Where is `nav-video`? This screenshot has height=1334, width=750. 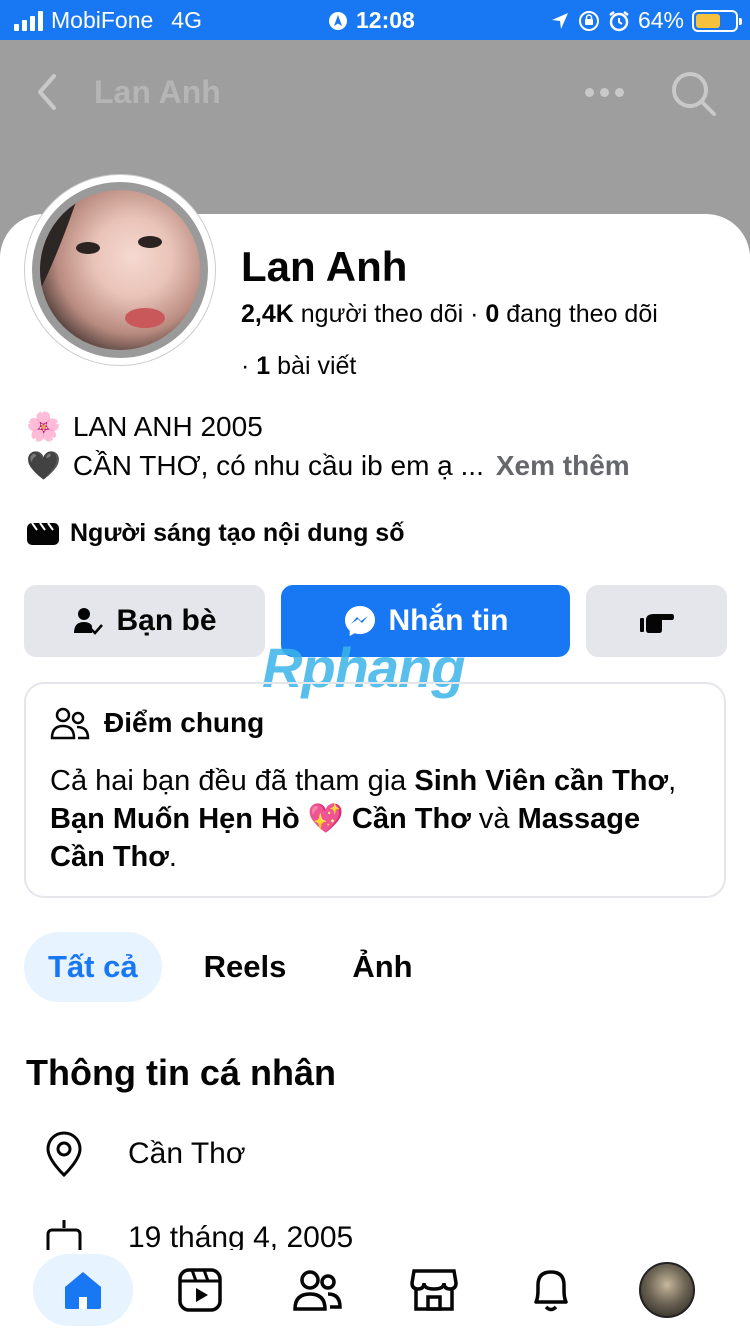
nav-video is located at coordinates (200, 1290).